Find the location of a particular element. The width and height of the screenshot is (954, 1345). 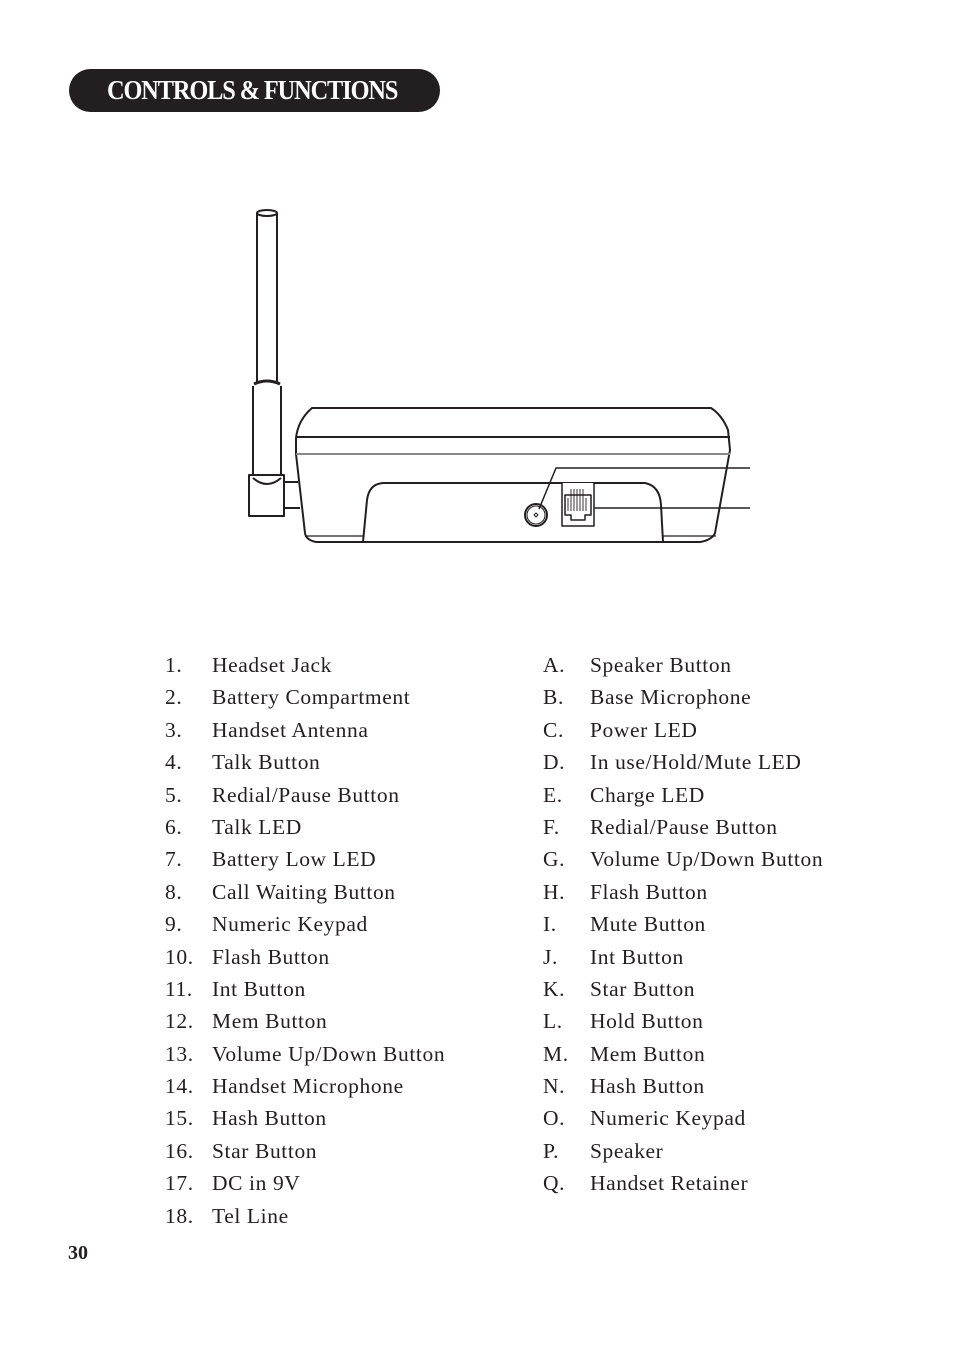

list-item: G. Volume Up/Down Button is located at coordinates (683, 859).